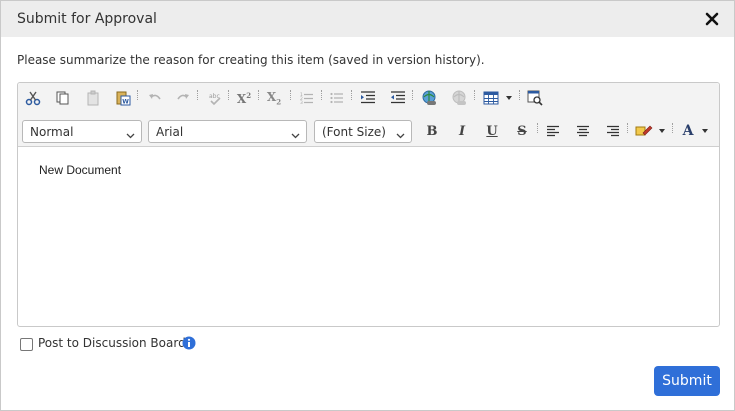 This screenshot has width=735, height=411. What do you see at coordinates (398, 98) in the screenshot?
I see `indent-icon` at bounding box center [398, 98].